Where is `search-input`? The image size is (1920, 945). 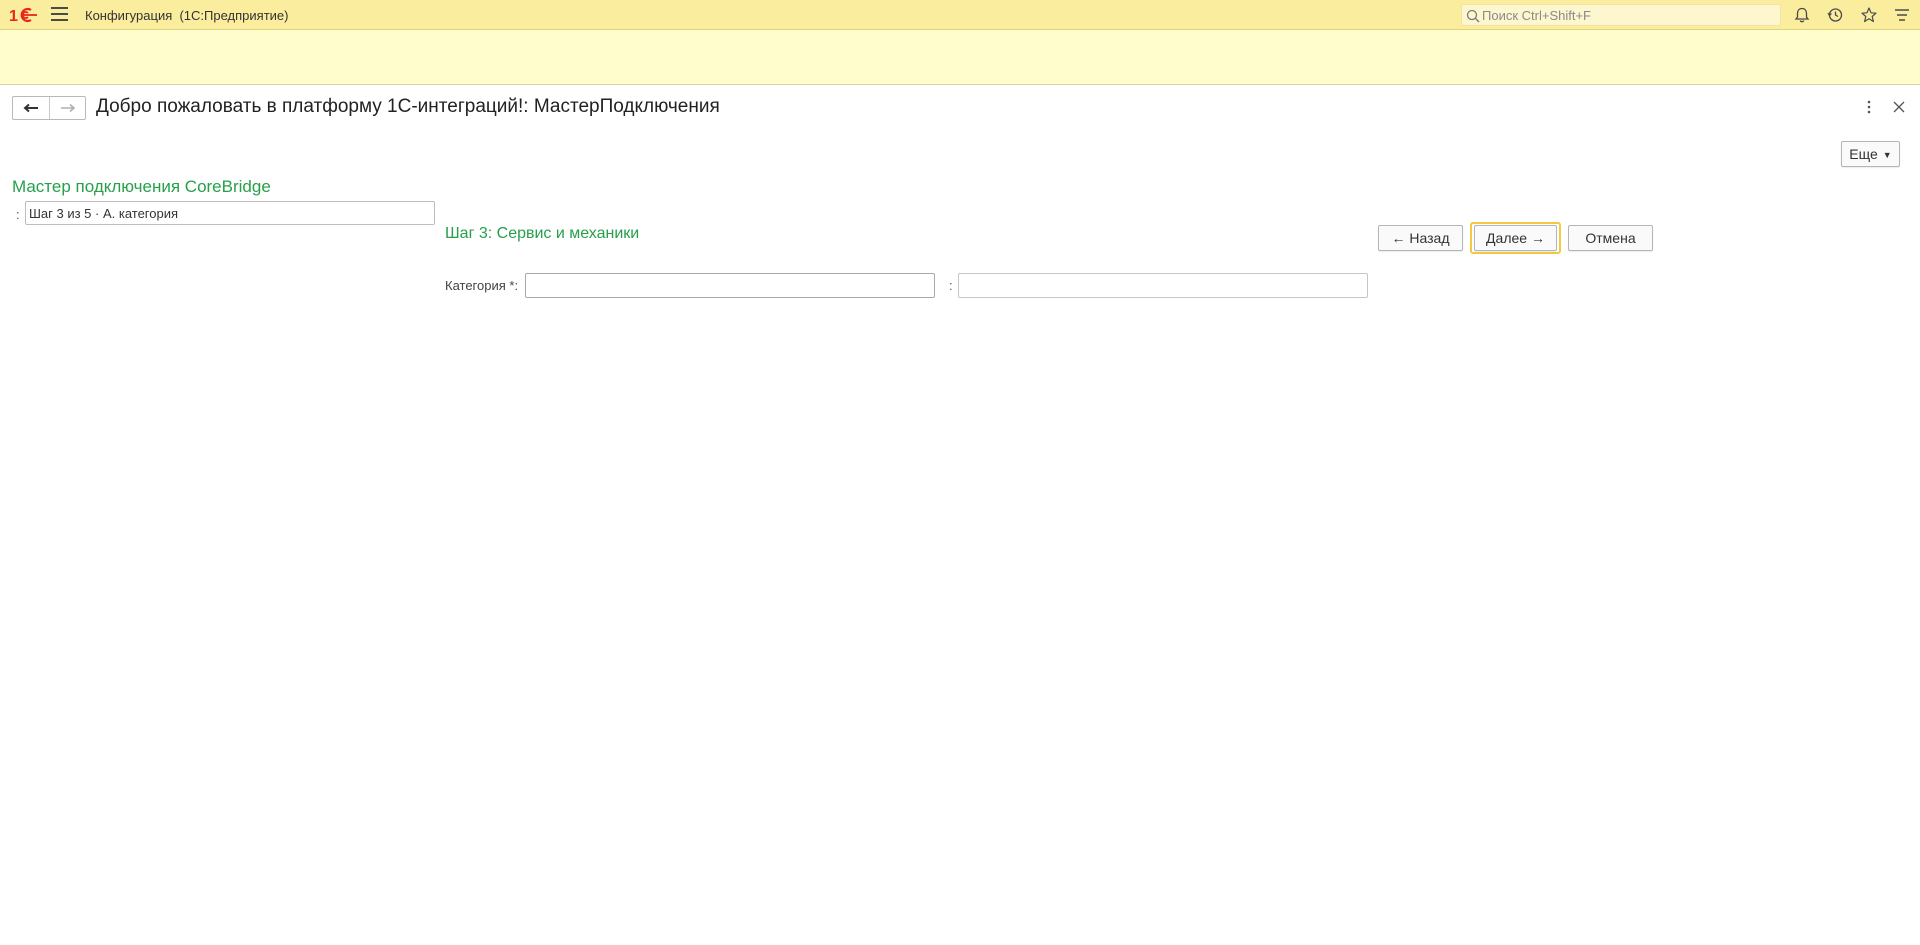 search-input is located at coordinates (1627, 15).